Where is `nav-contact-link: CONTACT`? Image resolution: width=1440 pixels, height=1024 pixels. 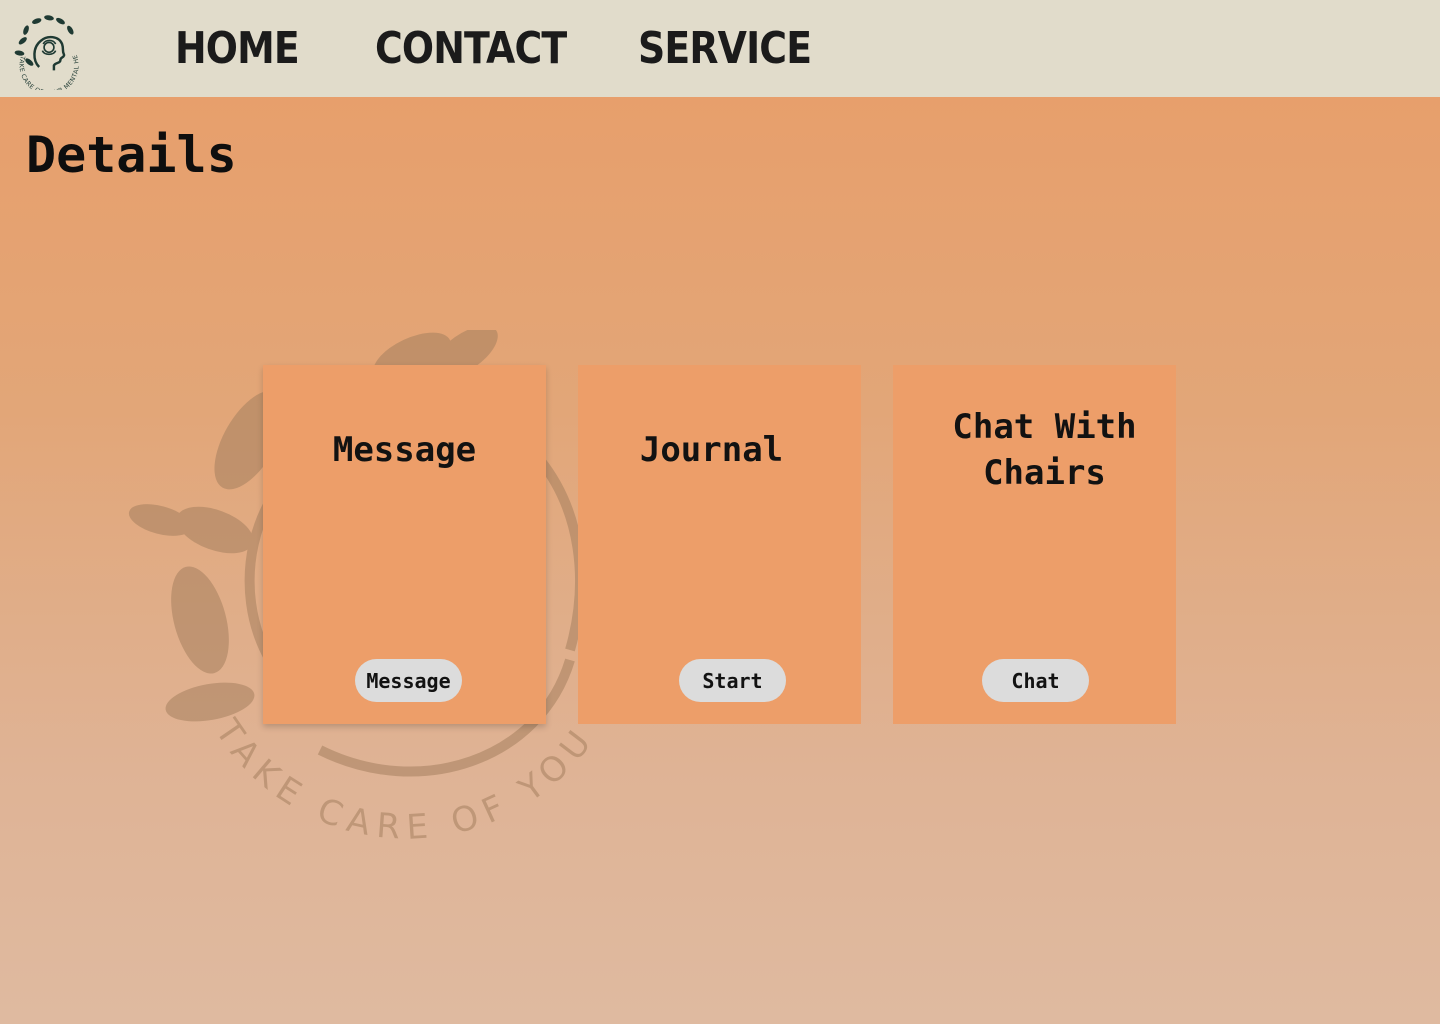 nav-contact-link: CONTACT is located at coordinates (471, 49).